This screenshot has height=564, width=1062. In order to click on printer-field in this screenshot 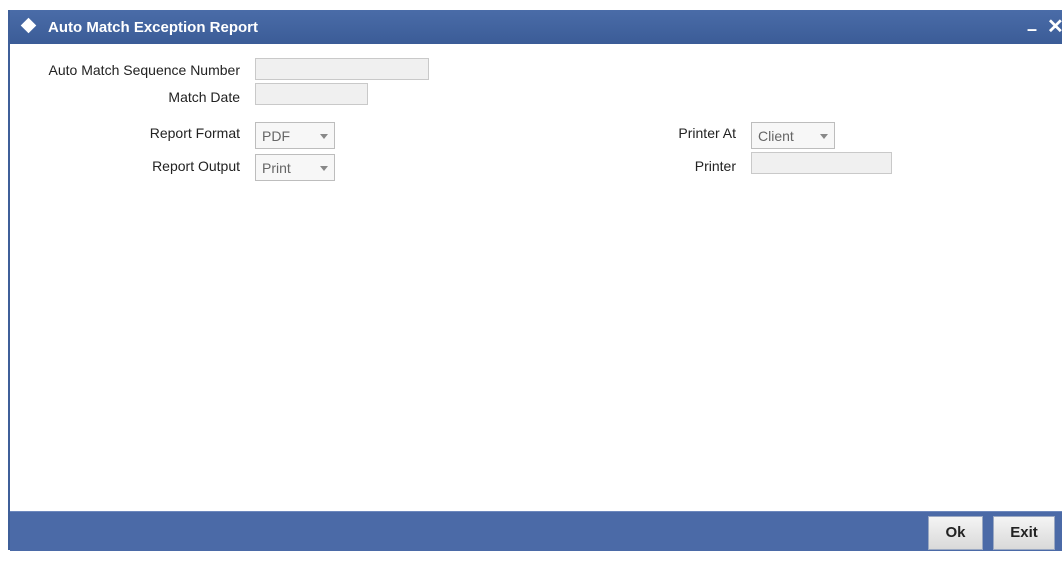, I will do `click(821, 163)`.